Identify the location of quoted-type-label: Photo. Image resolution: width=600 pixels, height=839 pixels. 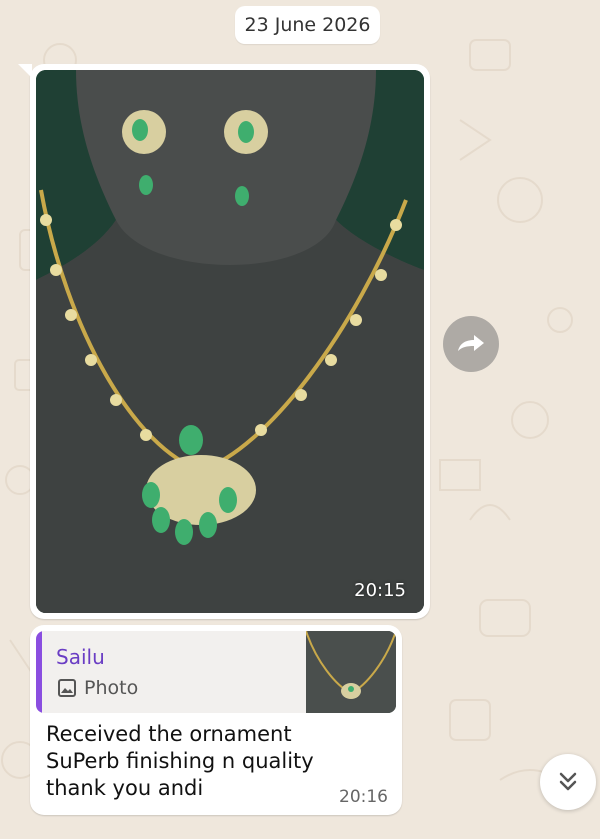
(111, 688).